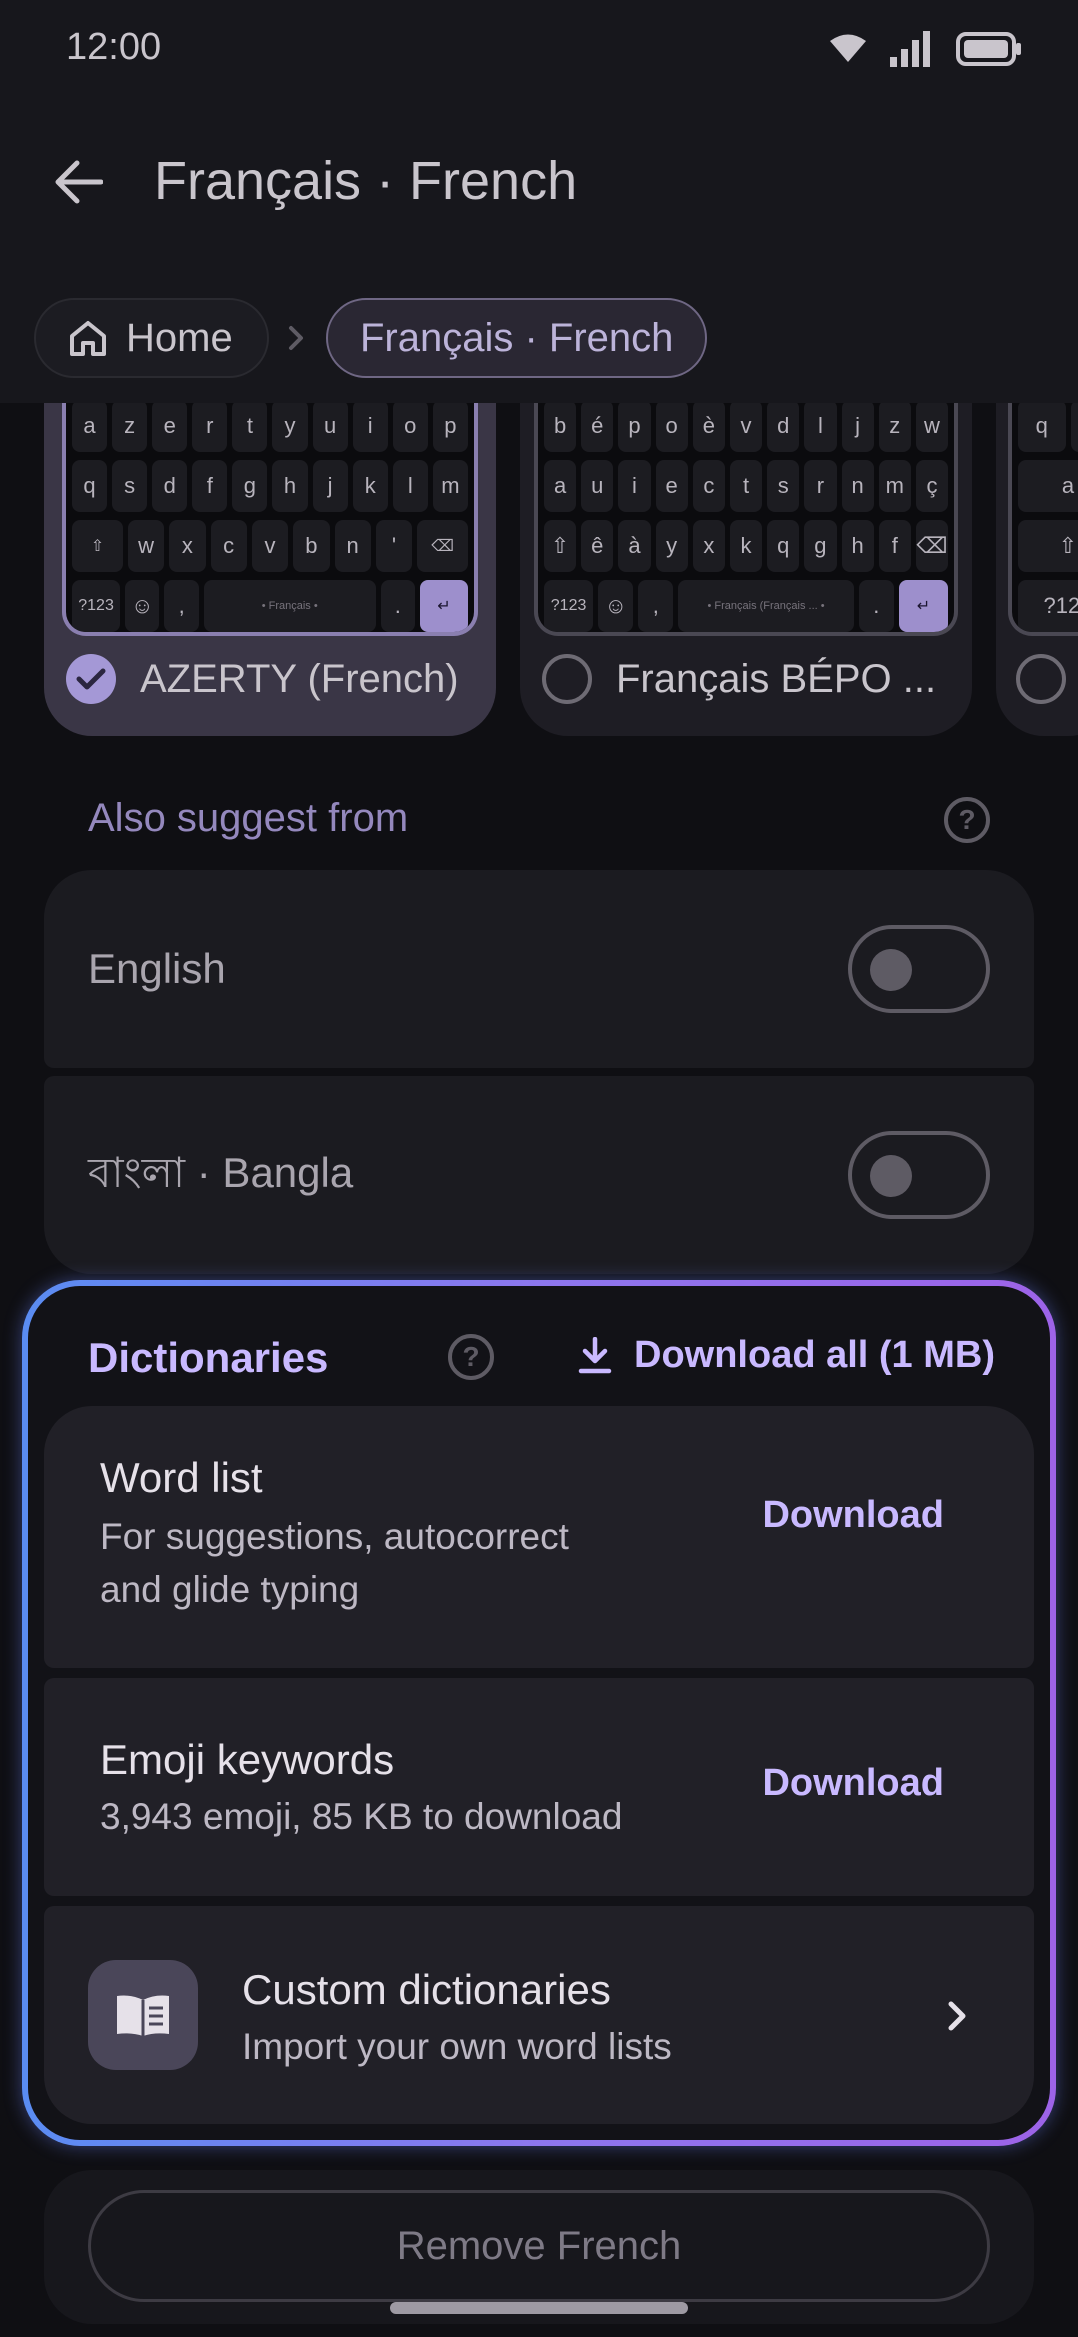 This screenshot has width=1078, height=2337. Describe the element at coordinates (891, 970) in the screenshot. I see `toggle-knob` at that location.